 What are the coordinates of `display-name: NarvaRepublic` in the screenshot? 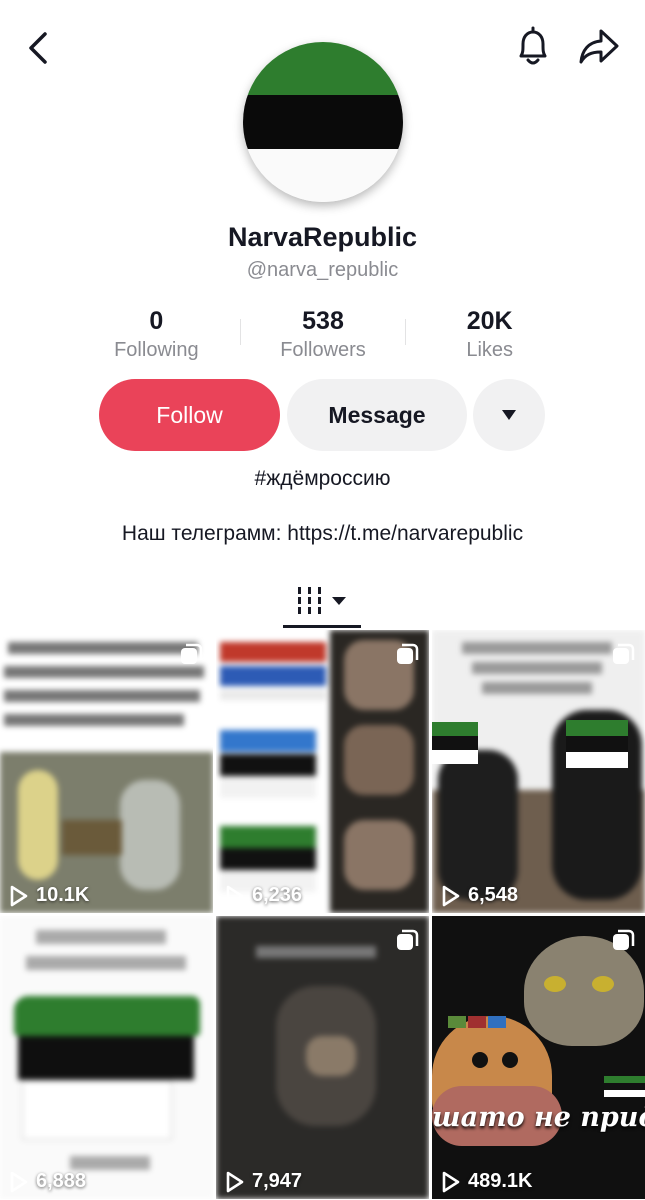 It's located at (322, 237).